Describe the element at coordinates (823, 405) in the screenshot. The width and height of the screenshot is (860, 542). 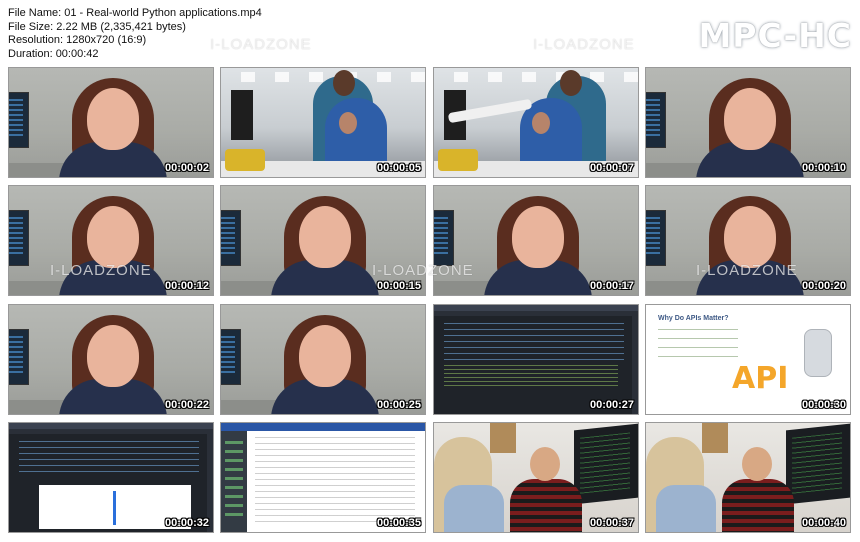
I see `timestamp: 00:00:30` at that location.